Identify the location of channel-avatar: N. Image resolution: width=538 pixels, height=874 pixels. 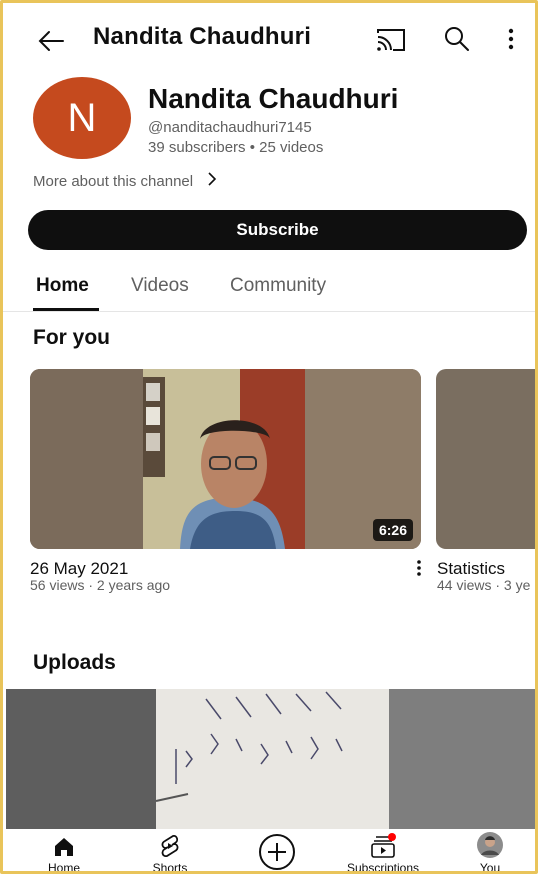
(82, 118).